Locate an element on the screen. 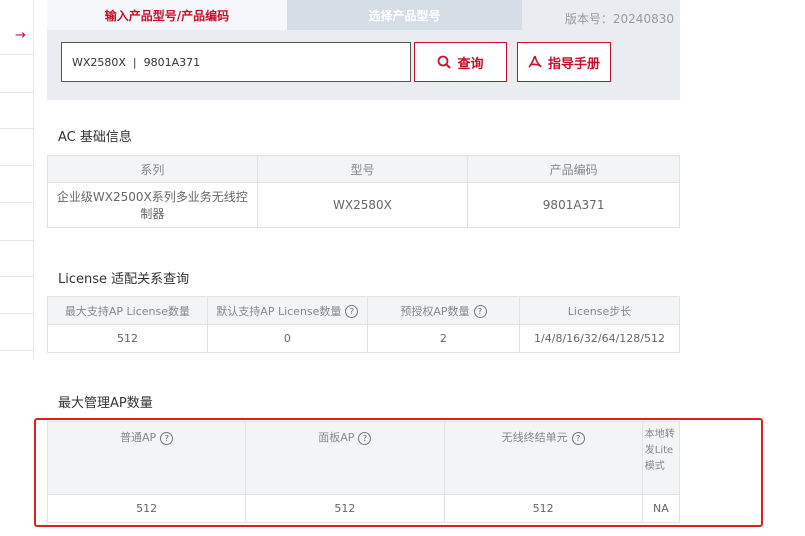 The width and height of the screenshot is (805, 536). column-header: 普通AP? is located at coordinates (146, 458).